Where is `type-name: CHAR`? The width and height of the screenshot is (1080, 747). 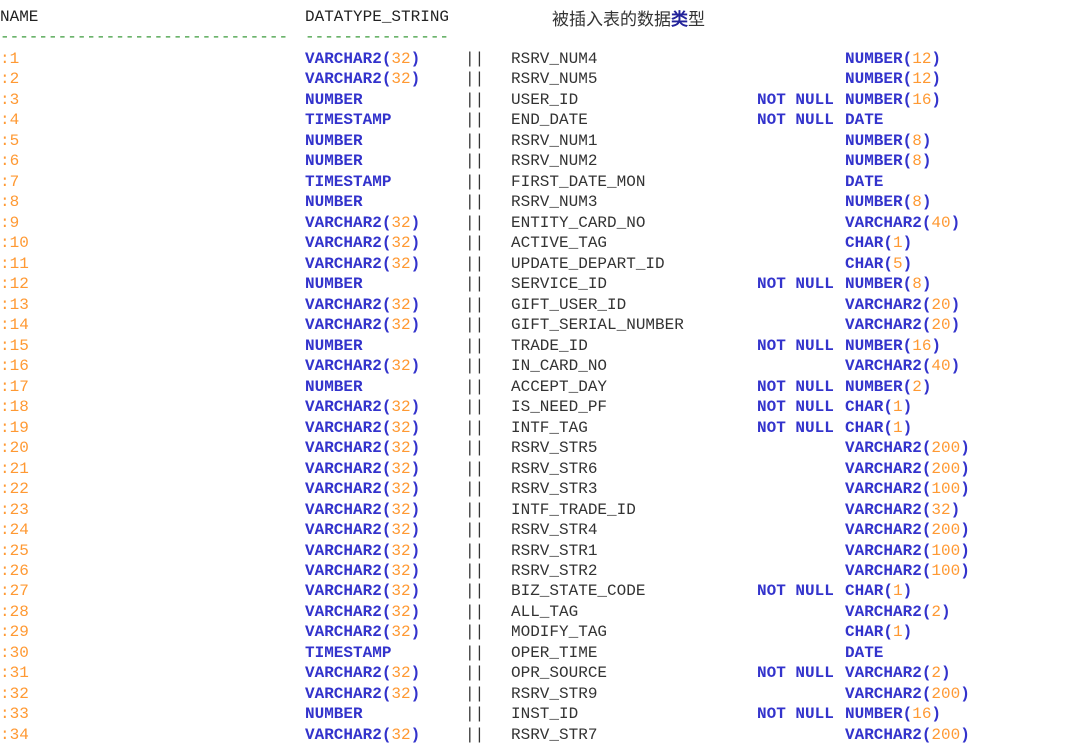
type-name: CHAR is located at coordinates (864, 632).